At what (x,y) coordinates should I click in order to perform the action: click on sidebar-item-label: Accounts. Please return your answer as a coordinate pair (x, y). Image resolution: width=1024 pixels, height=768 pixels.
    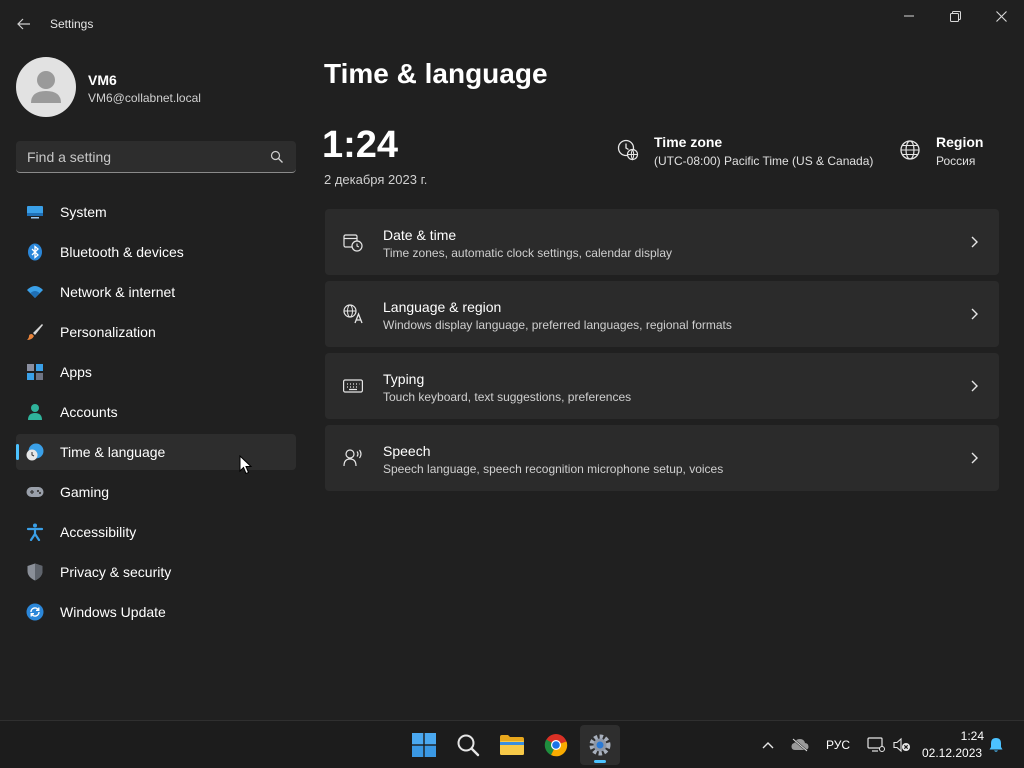
    Looking at the image, I should click on (89, 412).